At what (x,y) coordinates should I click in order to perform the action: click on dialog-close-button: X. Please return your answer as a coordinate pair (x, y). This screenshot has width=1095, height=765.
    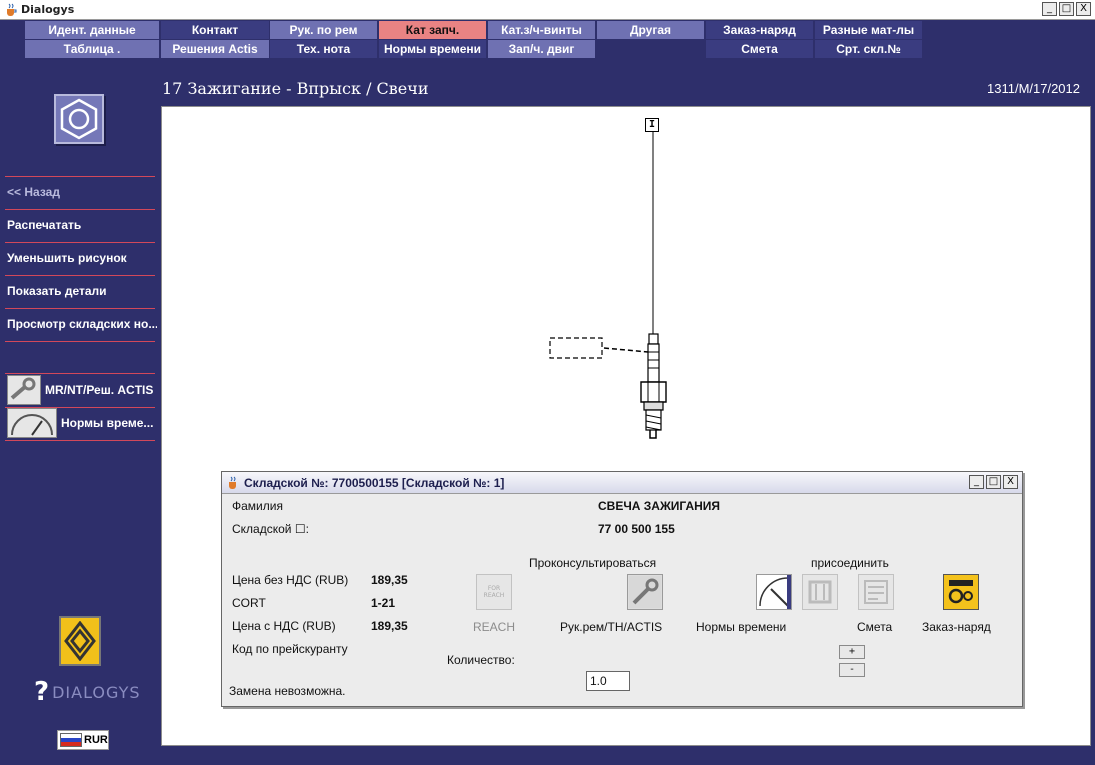
    Looking at the image, I should click on (1010, 482).